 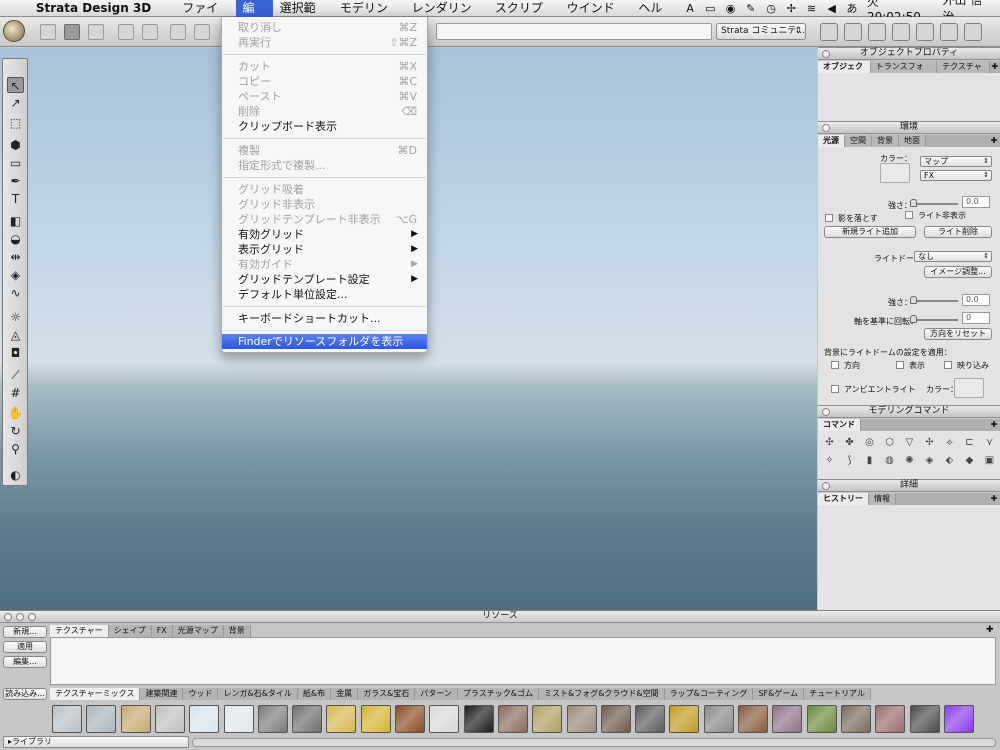 I want to click on toolbar-field, so click(x=574, y=31).